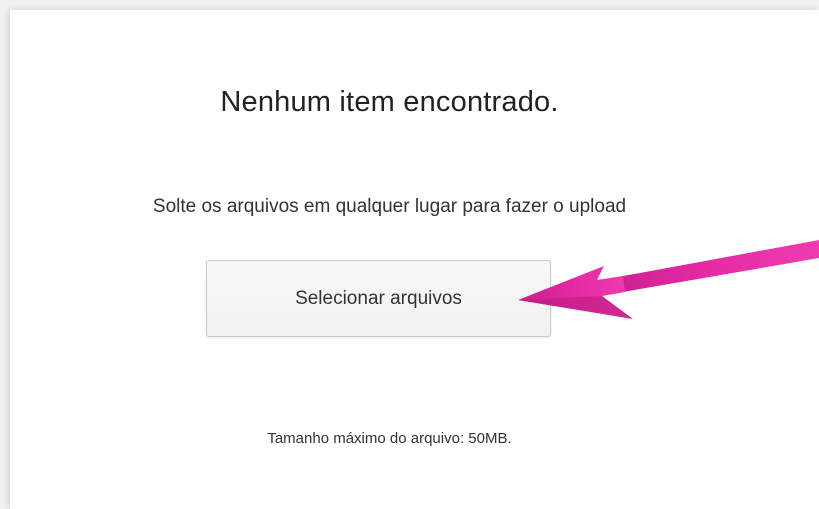 The width and height of the screenshot is (819, 509). What do you see at coordinates (389, 102) in the screenshot?
I see `empty-state-title: Nenhum item encontrado.` at bounding box center [389, 102].